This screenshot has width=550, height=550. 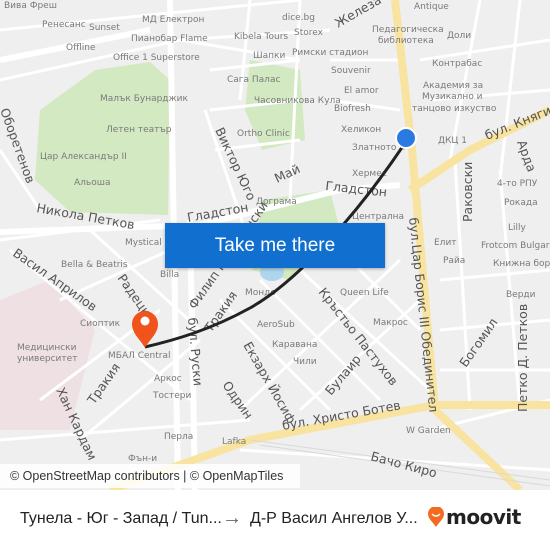 What do you see at coordinates (517, 184) in the screenshot?
I see `poi-label: 4-то РПУ` at bounding box center [517, 184].